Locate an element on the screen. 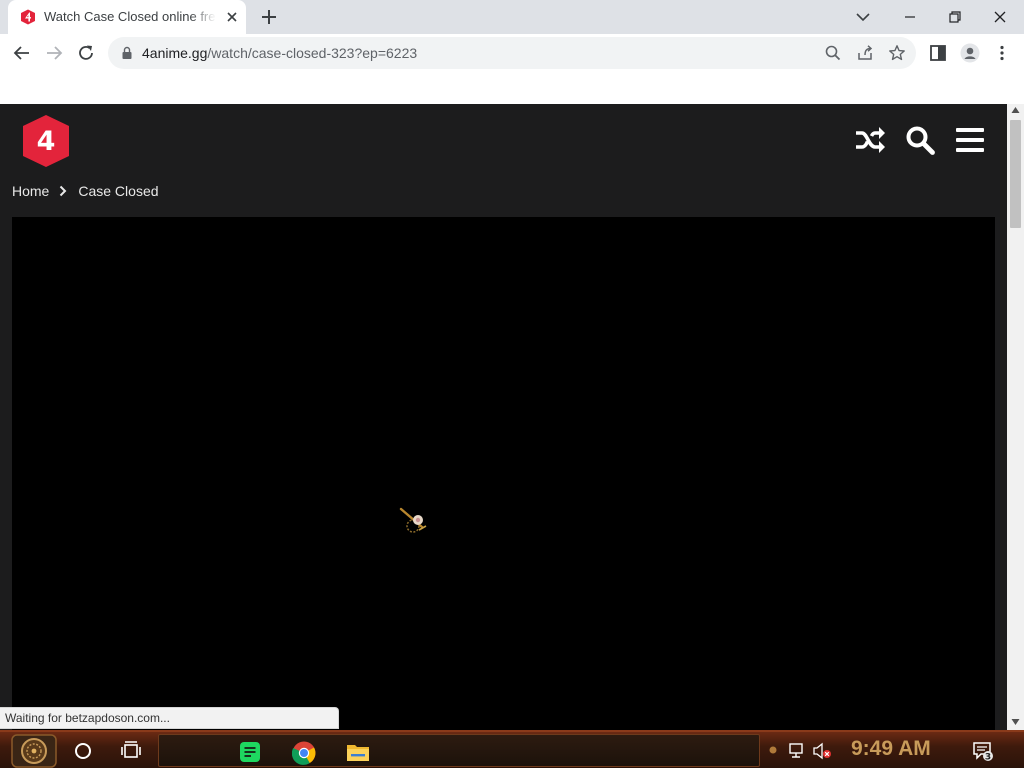 Image resolution: width=1024 pixels, height=768 pixels. url-text: 4anime.gg/watch/case-closed-323?ep=6223 is located at coordinates (279, 54).